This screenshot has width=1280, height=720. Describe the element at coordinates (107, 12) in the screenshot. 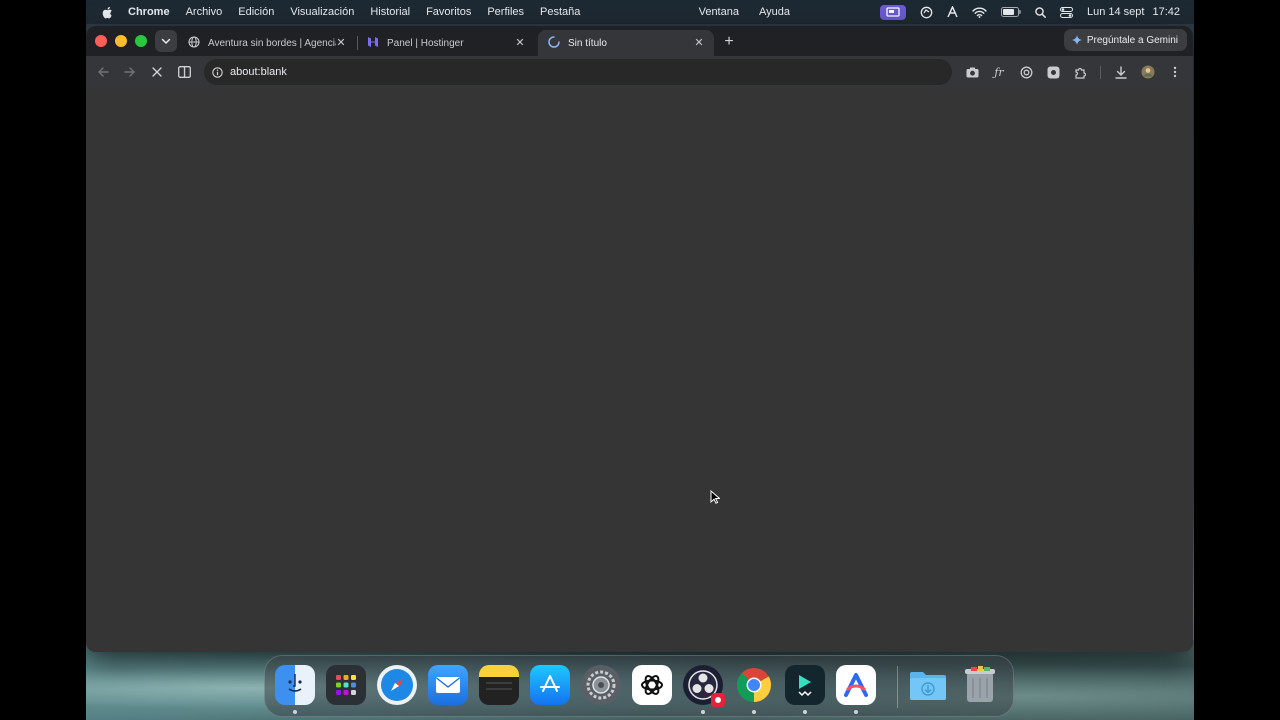

I see `apple-menu-icon` at that location.